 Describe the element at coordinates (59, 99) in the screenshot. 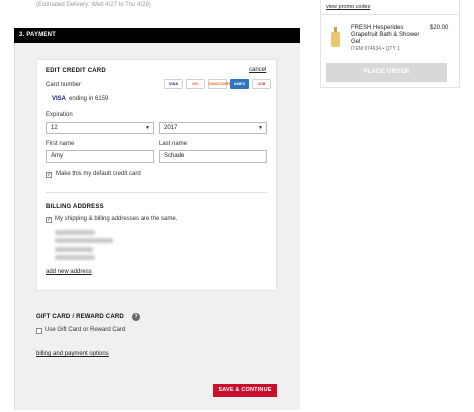

I see `card-brand-label: VISA` at that location.